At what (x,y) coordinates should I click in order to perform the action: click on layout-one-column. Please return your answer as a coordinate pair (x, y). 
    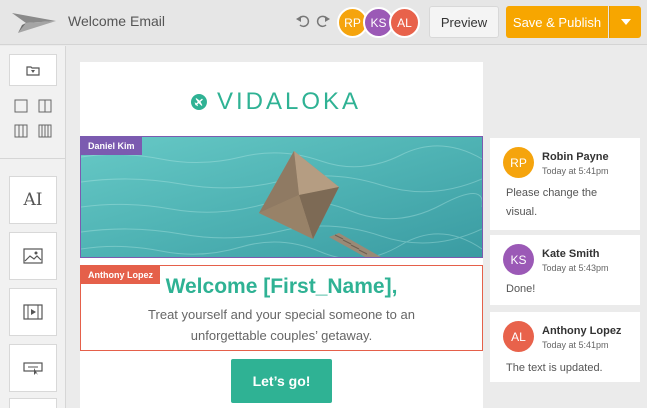
    Looking at the image, I should click on (21, 106).